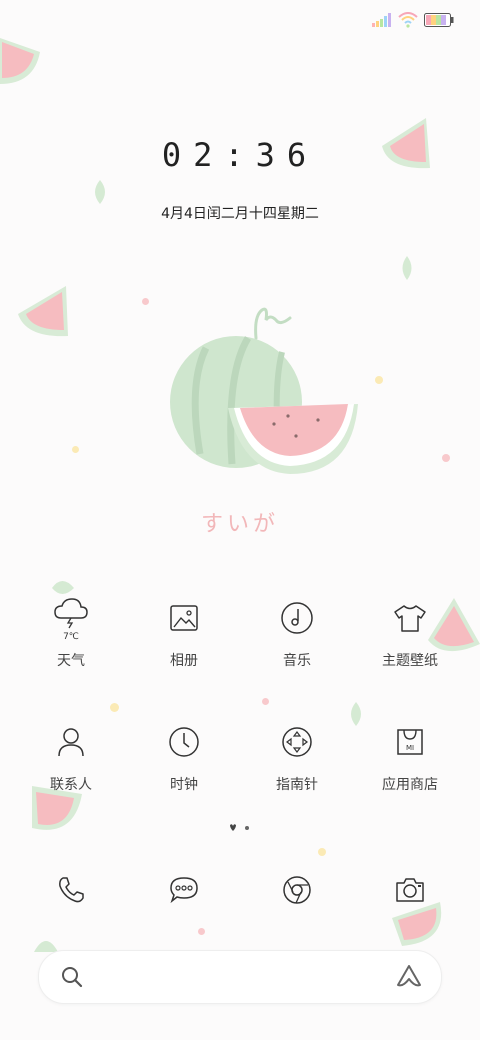 The width and height of the screenshot is (480, 1040). I want to click on app-contacts: 联系人, so click(71, 758).